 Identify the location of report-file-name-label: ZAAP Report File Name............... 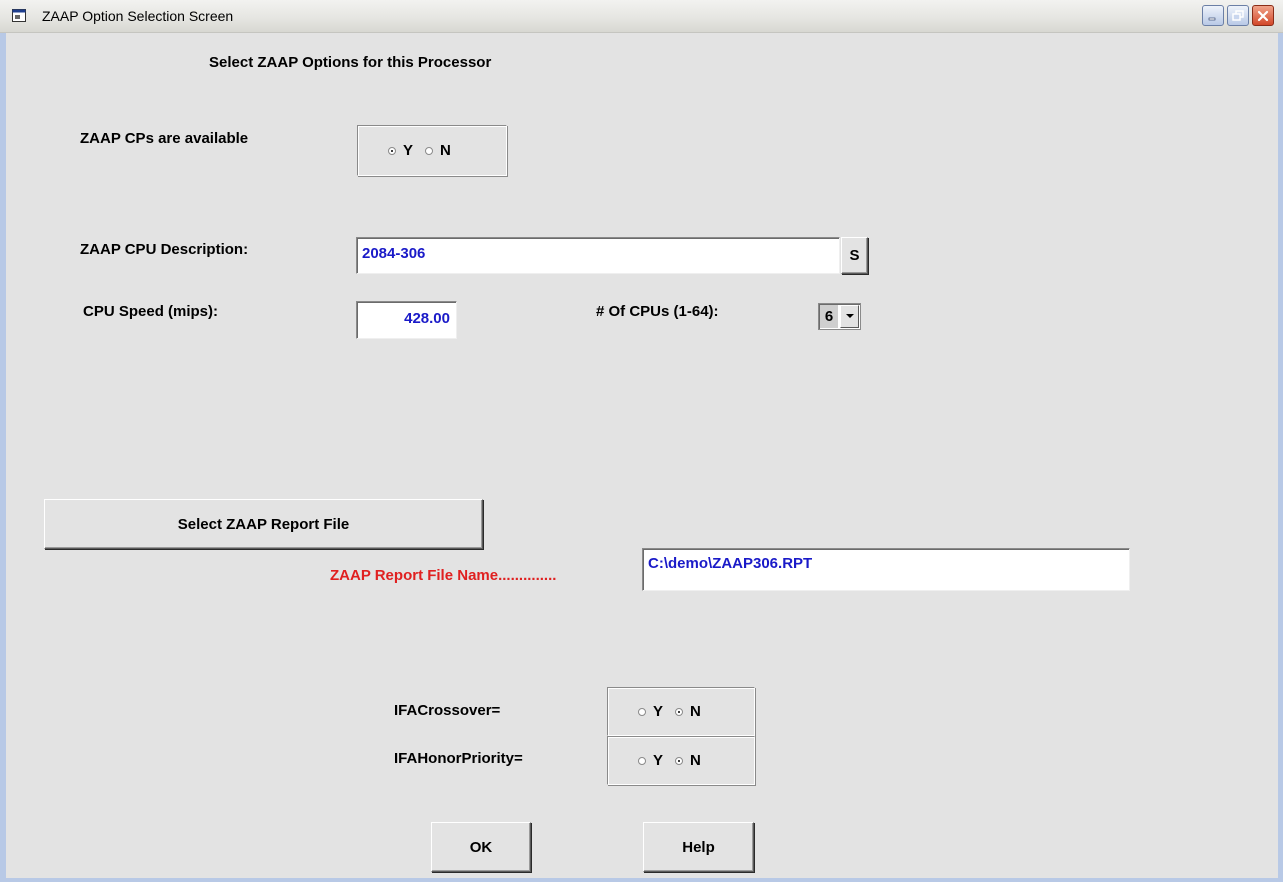
(443, 575).